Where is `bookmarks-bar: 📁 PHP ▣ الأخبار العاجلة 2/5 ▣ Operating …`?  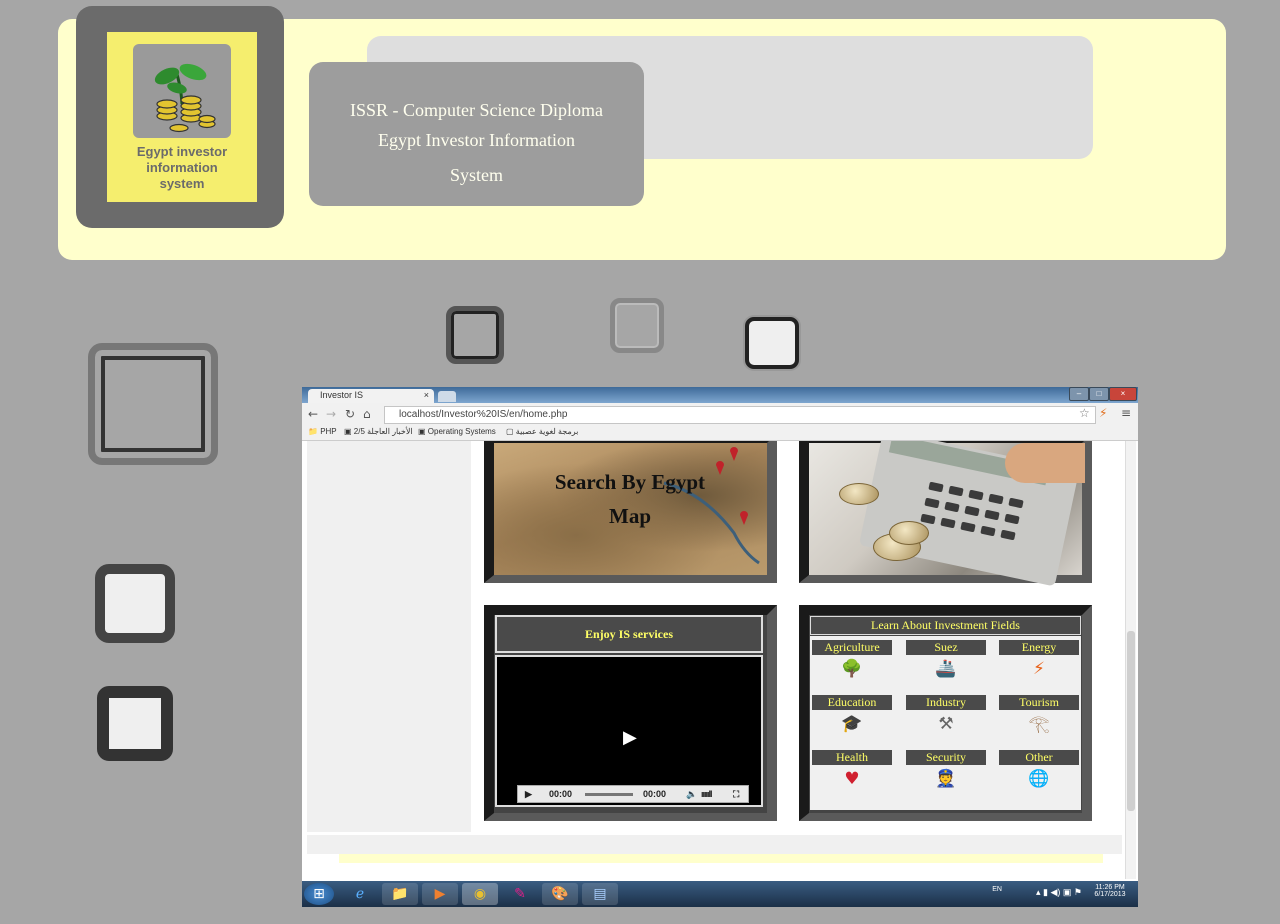
bookmarks-bar: 📁 PHP ▣ الأخبار العاجلة 2/5 ▣ Operating … is located at coordinates (720, 433).